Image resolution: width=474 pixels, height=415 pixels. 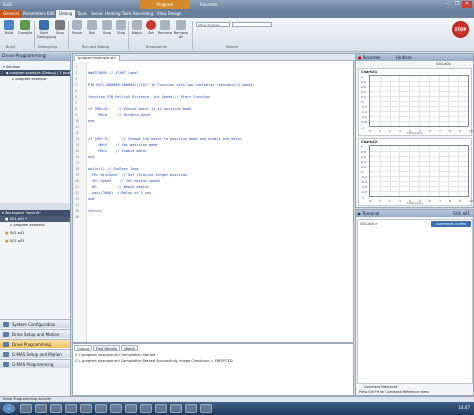 What do you see at coordinates (447, 4) in the screenshot?
I see `minimize-button: –` at bounding box center [447, 4].